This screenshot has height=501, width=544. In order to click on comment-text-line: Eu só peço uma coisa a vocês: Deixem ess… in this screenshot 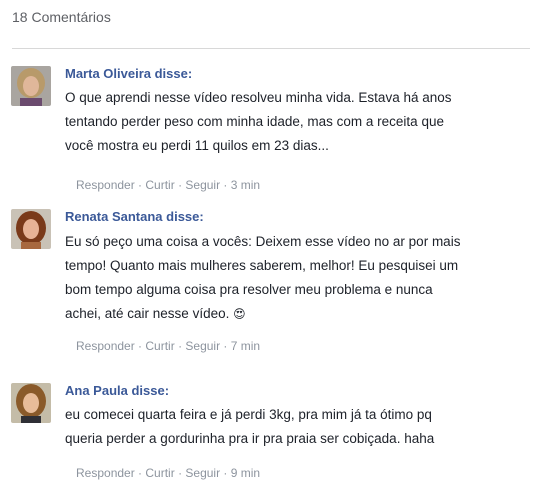, I will do `click(263, 241)`.